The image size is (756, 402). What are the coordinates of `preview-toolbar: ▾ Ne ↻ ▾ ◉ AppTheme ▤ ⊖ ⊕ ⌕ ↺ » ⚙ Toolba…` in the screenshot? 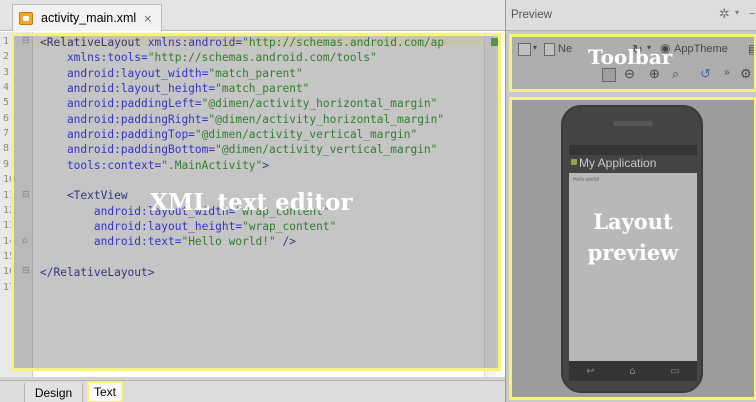 It's located at (632, 63).